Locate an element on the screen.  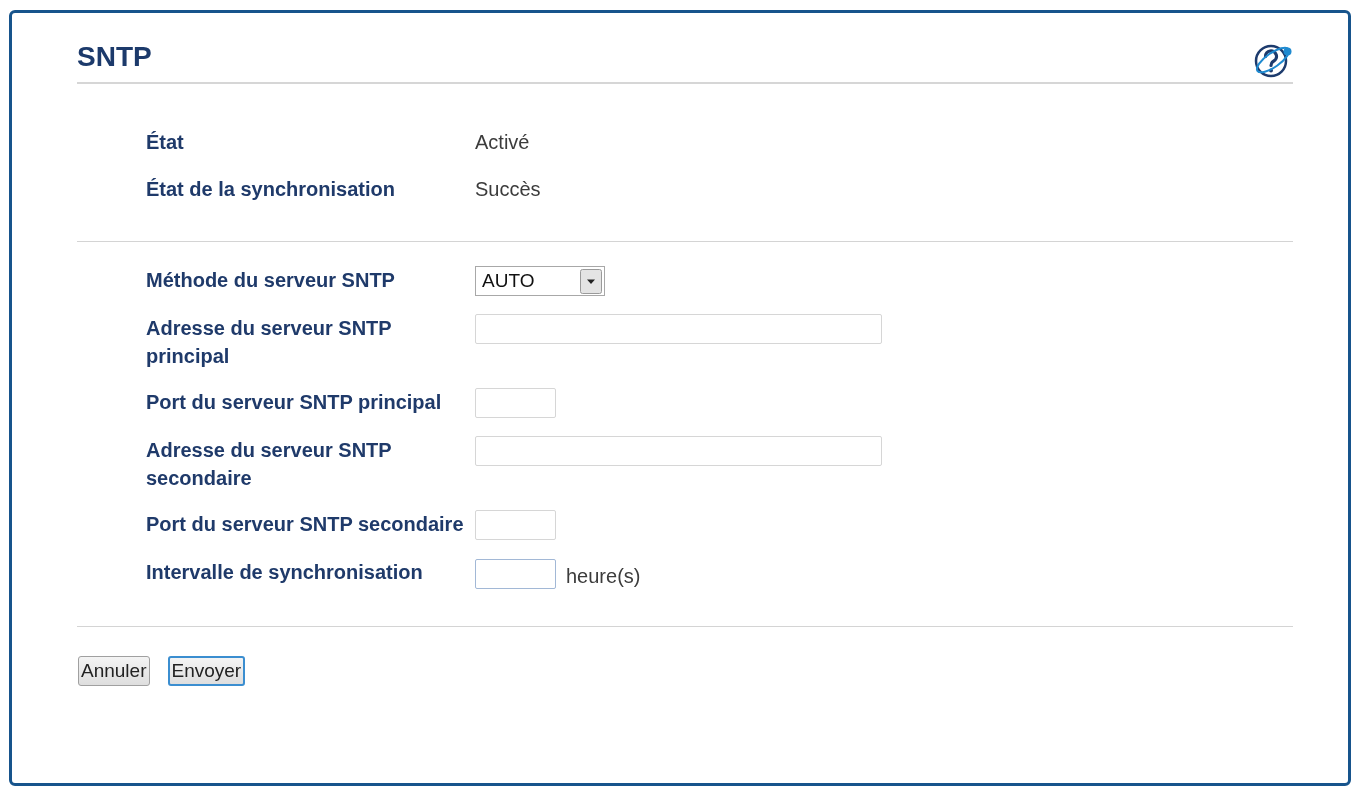
page-title: SNTP is located at coordinates (114, 57).